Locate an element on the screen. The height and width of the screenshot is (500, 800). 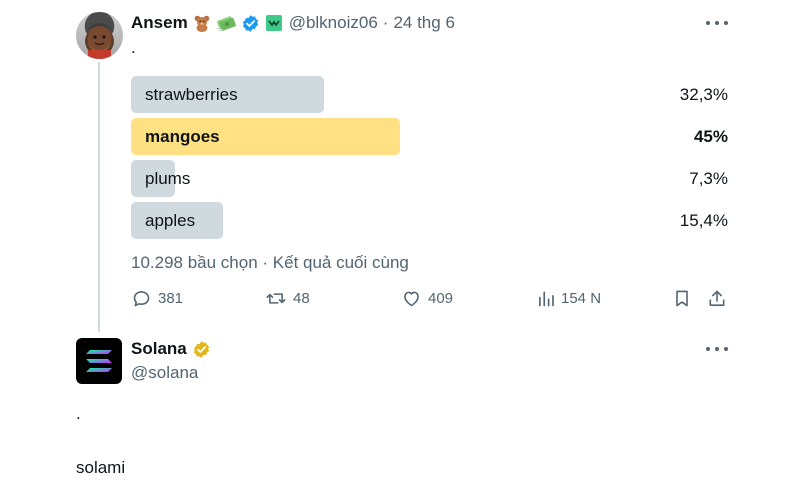
bookmark-button is located at coordinates (682, 298).